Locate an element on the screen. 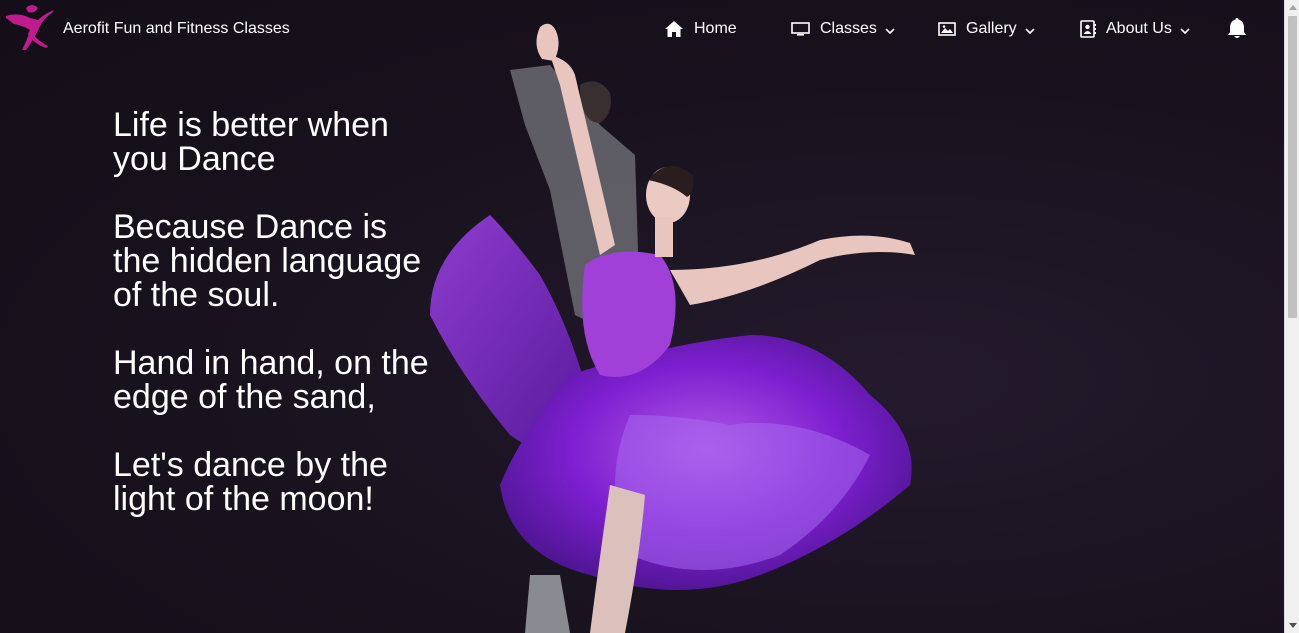  quote-stanza: Let's dance by the light of the moon! is located at coordinates (250, 482).